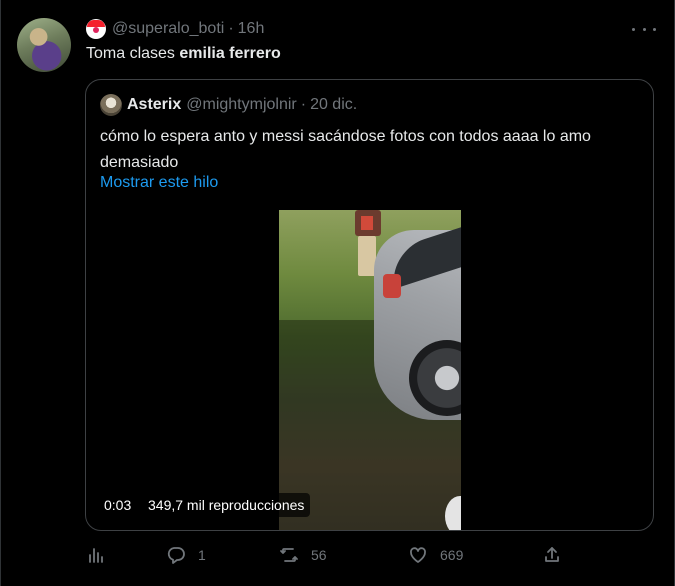 Image resolution: width=675 pixels, height=586 pixels. I want to click on video-car-light, so click(392, 286).